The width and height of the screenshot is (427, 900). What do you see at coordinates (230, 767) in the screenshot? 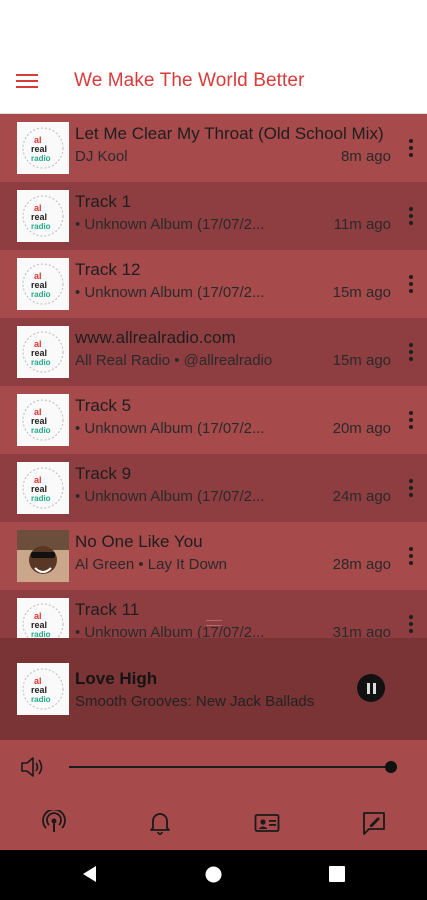
I see `volume-slider` at bounding box center [230, 767].